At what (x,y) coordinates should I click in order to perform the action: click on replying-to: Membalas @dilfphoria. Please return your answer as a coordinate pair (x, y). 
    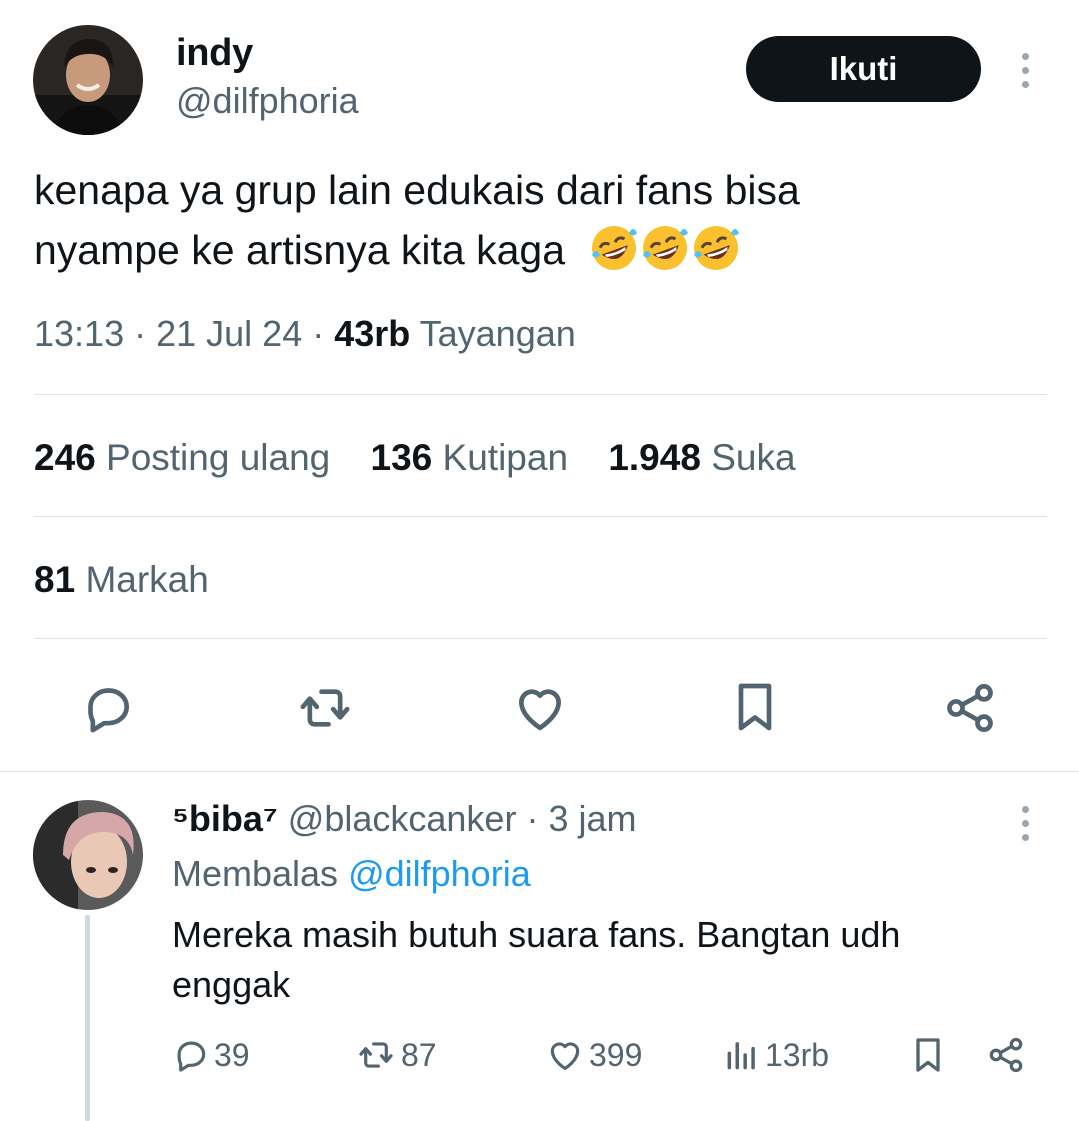
    Looking at the image, I should click on (351, 874).